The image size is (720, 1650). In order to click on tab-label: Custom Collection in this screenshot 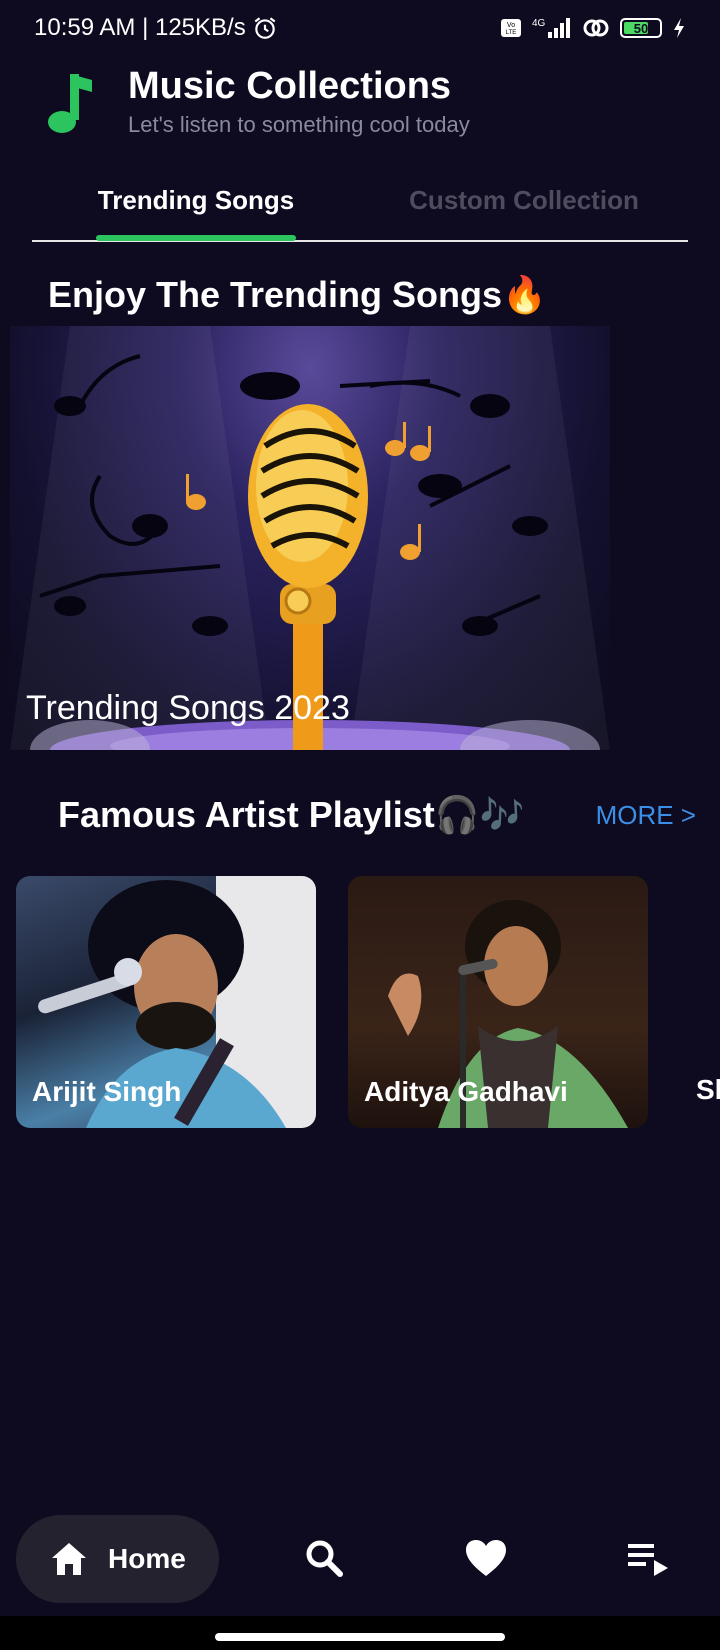, I will do `click(524, 199)`.